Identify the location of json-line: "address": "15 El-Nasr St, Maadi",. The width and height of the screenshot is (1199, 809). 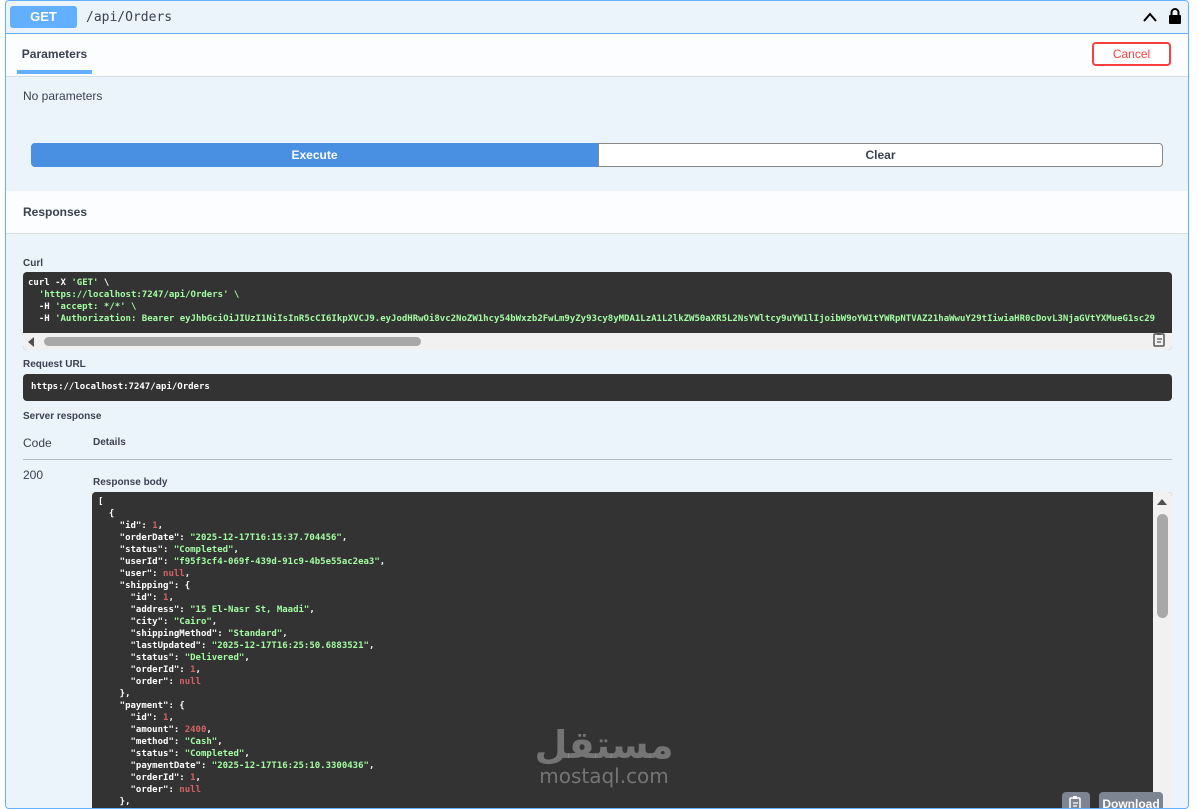
(206, 610).